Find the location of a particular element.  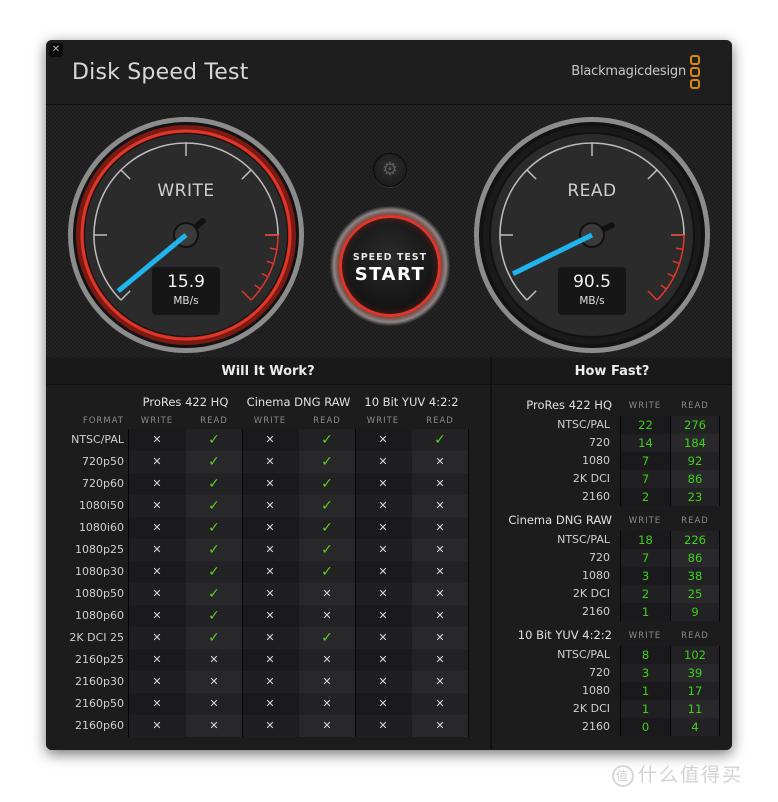

start-button-face: SPEED TEST START is located at coordinates (390, 266).